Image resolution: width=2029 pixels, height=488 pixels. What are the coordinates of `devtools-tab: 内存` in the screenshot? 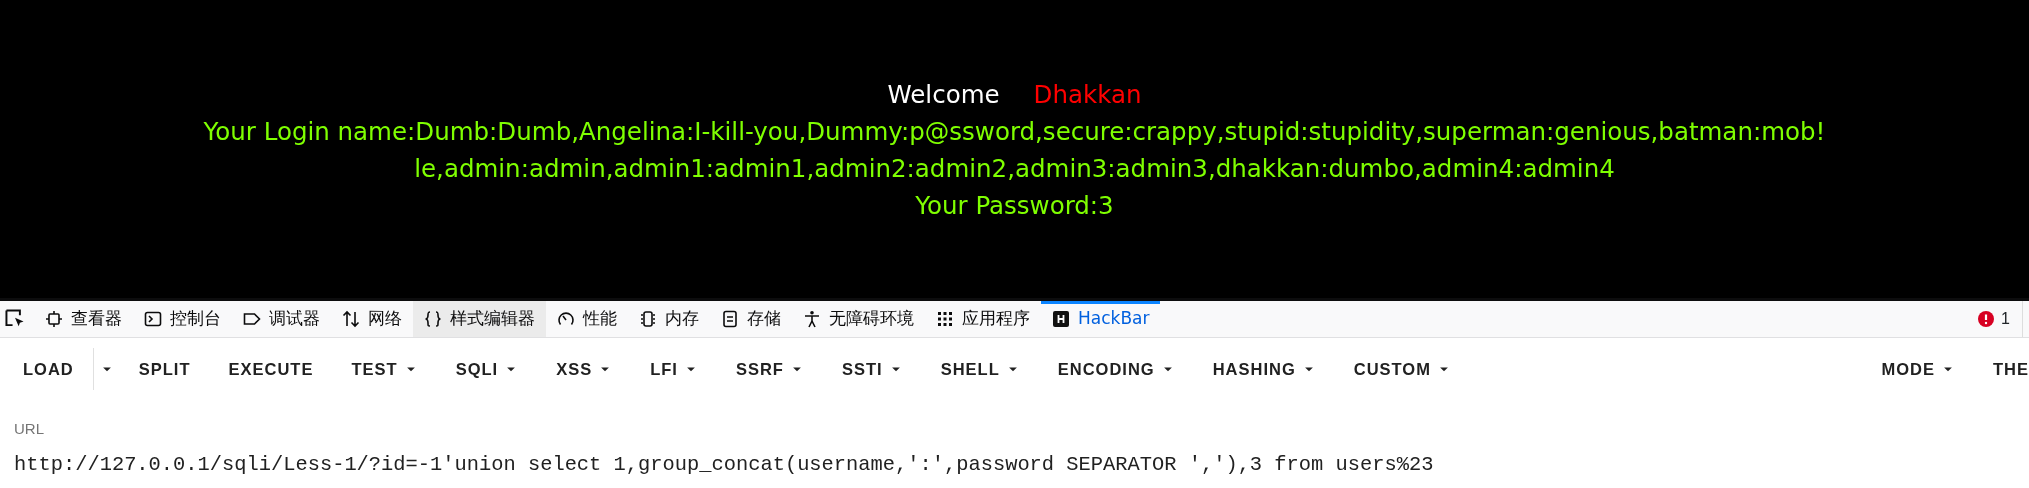 It's located at (669, 319).